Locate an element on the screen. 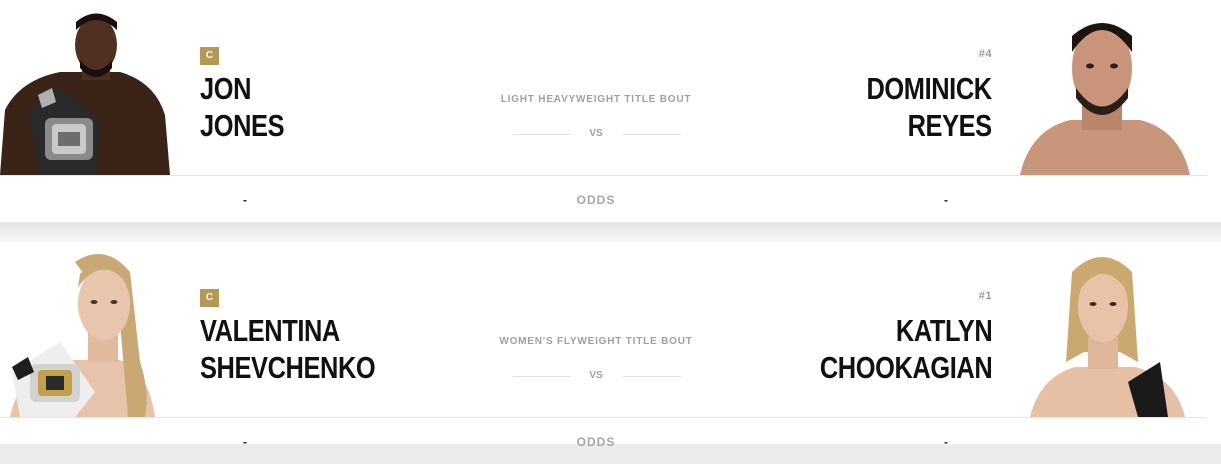 The width and height of the screenshot is (1221, 464). fighter-last-name: CHOOKAGIAN is located at coordinates (906, 367).